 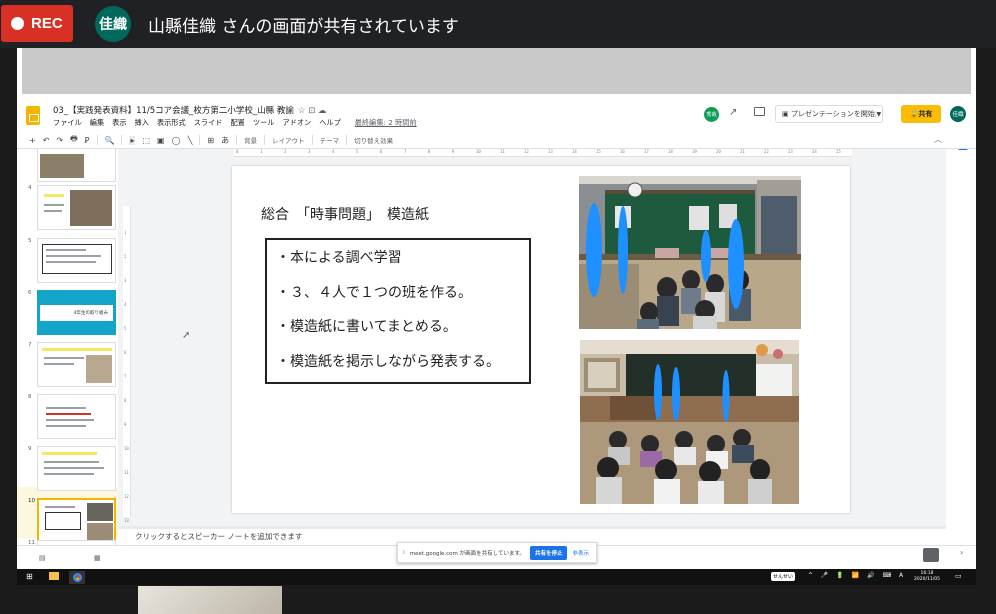 I want to click on presenter-avatar: 佳織, so click(x=113, y=24).